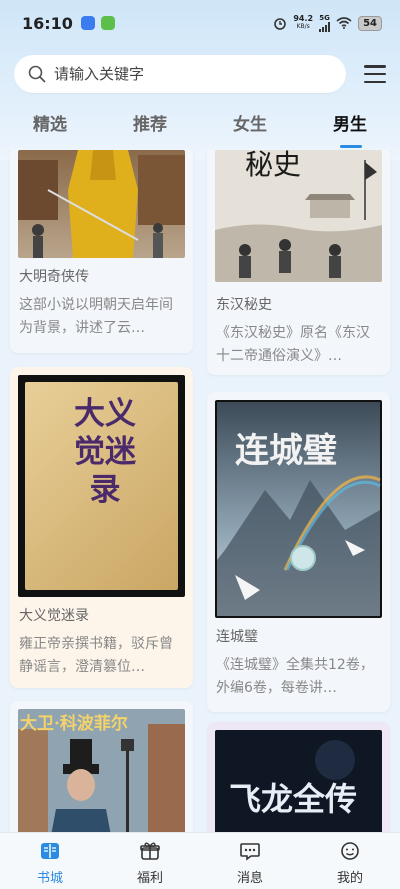 The height and width of the screenshot is (889, 400). What do you see at coordinates (200, 23) in the screenshot?
I see `status-bar: 16:10 94.2 KB/s 5G 54` at bounding box center [200, 23].